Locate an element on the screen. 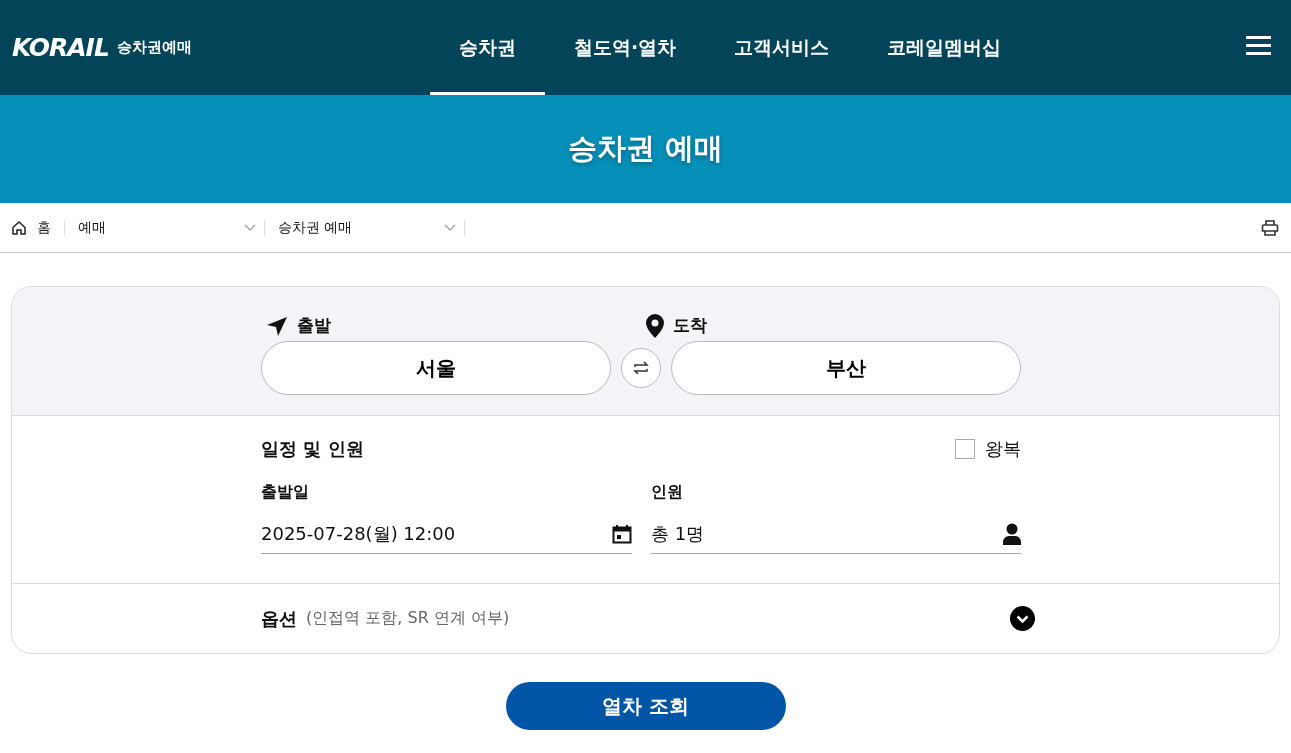 The width and height of the screenshot is (1291, 753). arrival-station-field: 부산 is located at coordinates (846, 368).